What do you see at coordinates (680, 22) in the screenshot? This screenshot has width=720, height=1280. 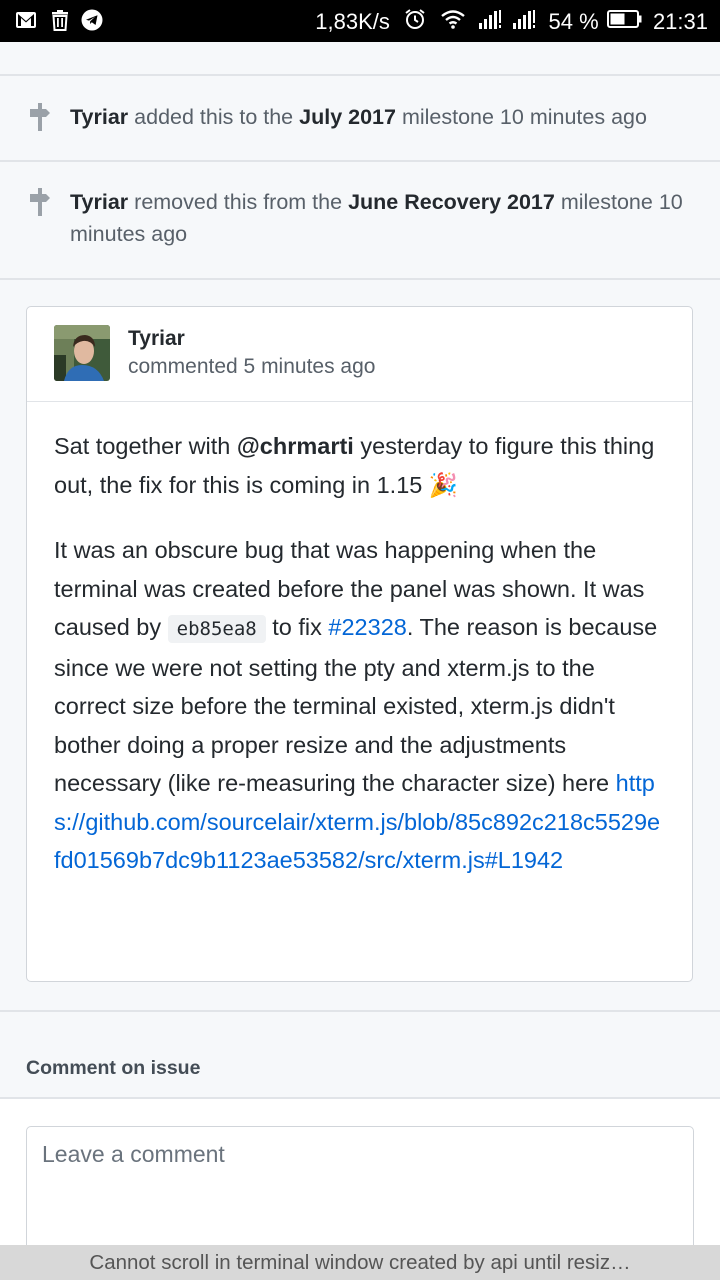 I see `clock: 21:31` at bounding box center [680, 22].